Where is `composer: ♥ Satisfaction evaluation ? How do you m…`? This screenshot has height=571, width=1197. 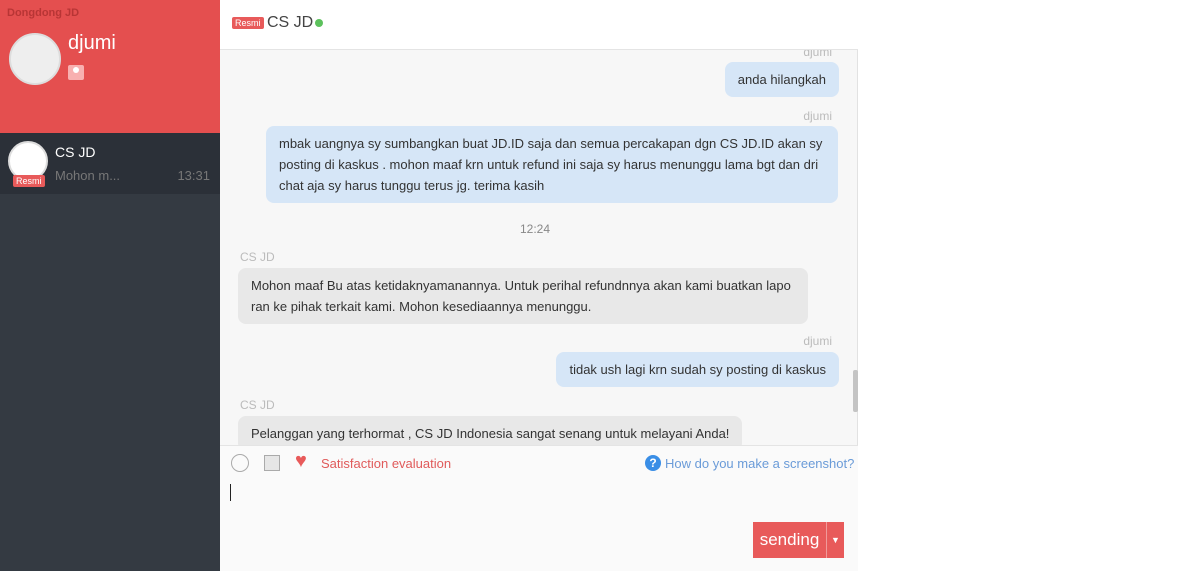
composer: ♥ Satisfaction evaluation ? How do you m… is located at coordinates (539, 508).